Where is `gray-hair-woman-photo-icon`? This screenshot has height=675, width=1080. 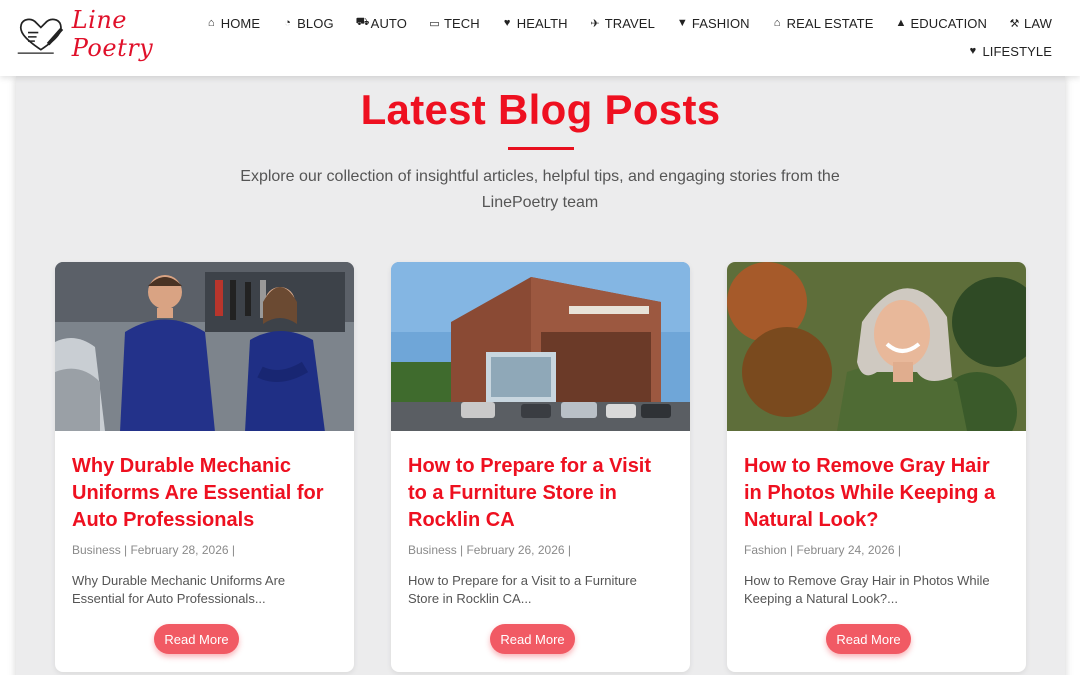 gray-hair-woman-photo-icon is located at coordinates (876, 346).